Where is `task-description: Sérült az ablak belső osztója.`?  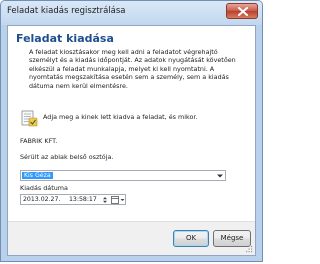 task-description: Sérült az ablak belső osztója. is located at coordinates (67, 157).